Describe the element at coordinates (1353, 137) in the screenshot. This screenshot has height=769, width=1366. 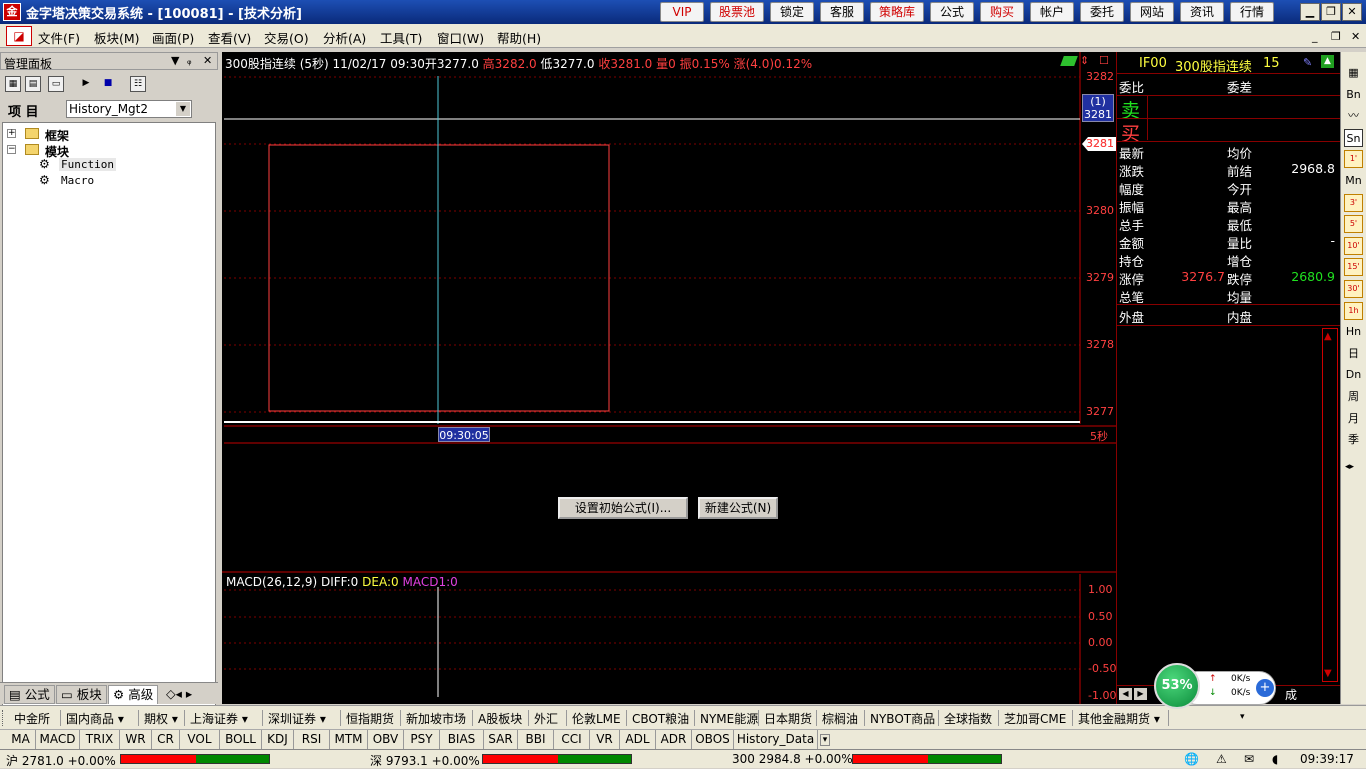
I see `period-3: Sn` at that location.